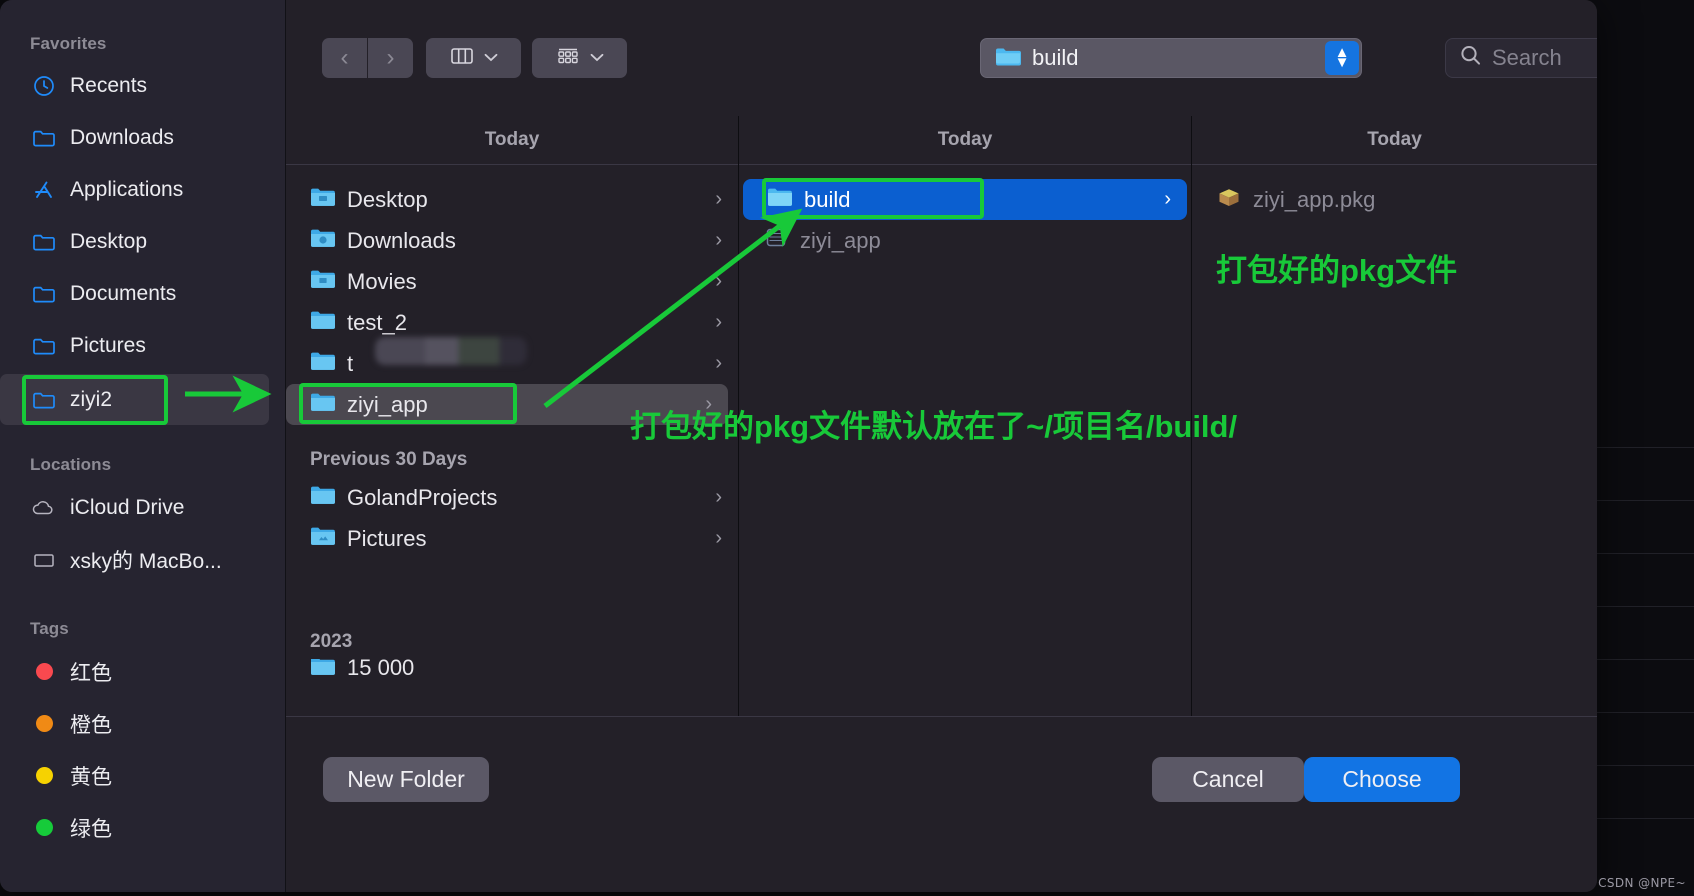 The width and height of the screenshot is (1694, 896). Describe the element at coordinates (68, 43) in the screenshot. I see `sidebar-section-favorites-header: Favorites` at that location.